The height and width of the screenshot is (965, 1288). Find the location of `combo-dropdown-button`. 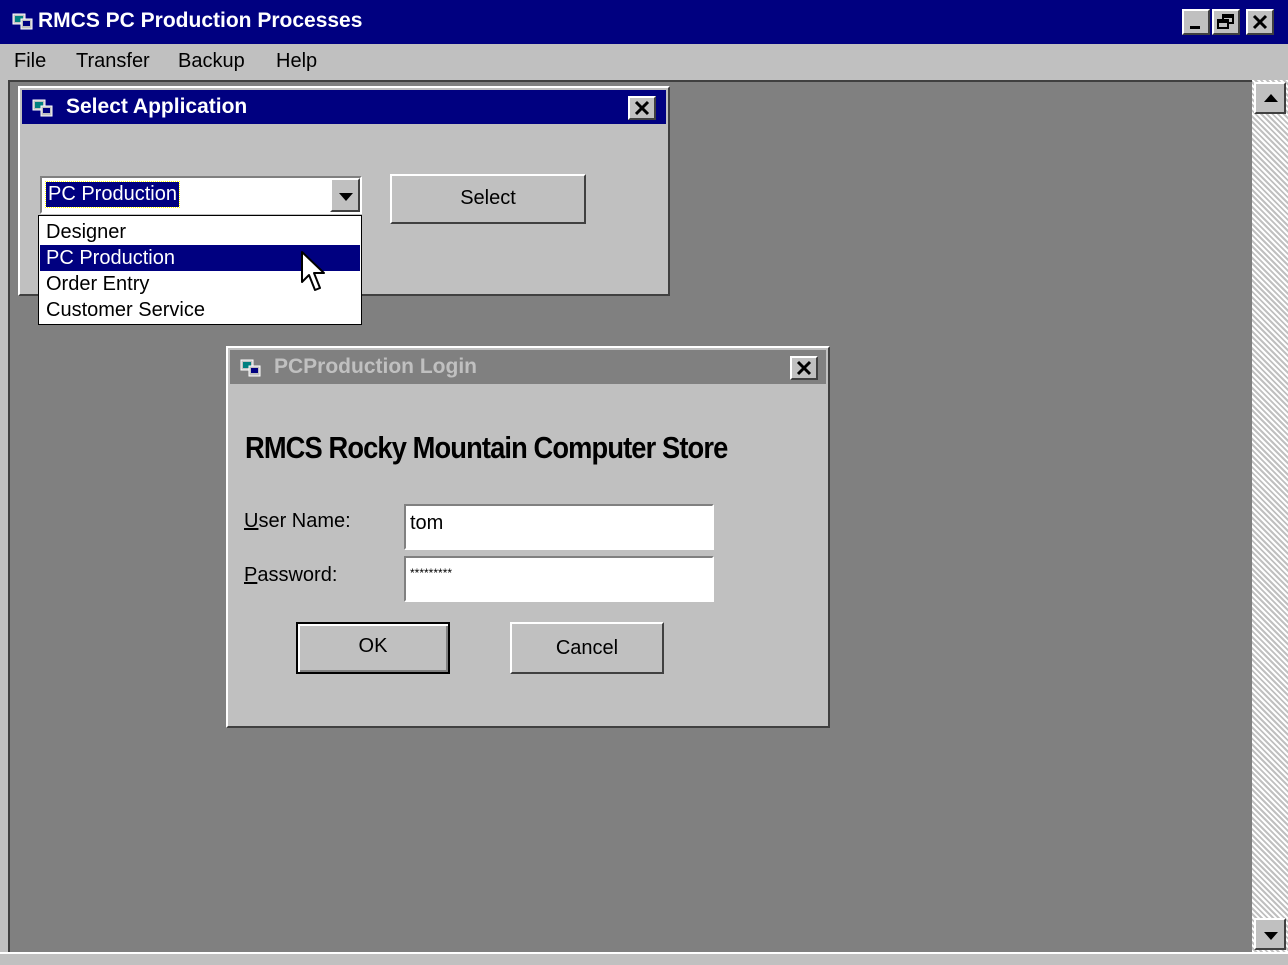

combo-dropdown-button is located at coordinates (345, 195).